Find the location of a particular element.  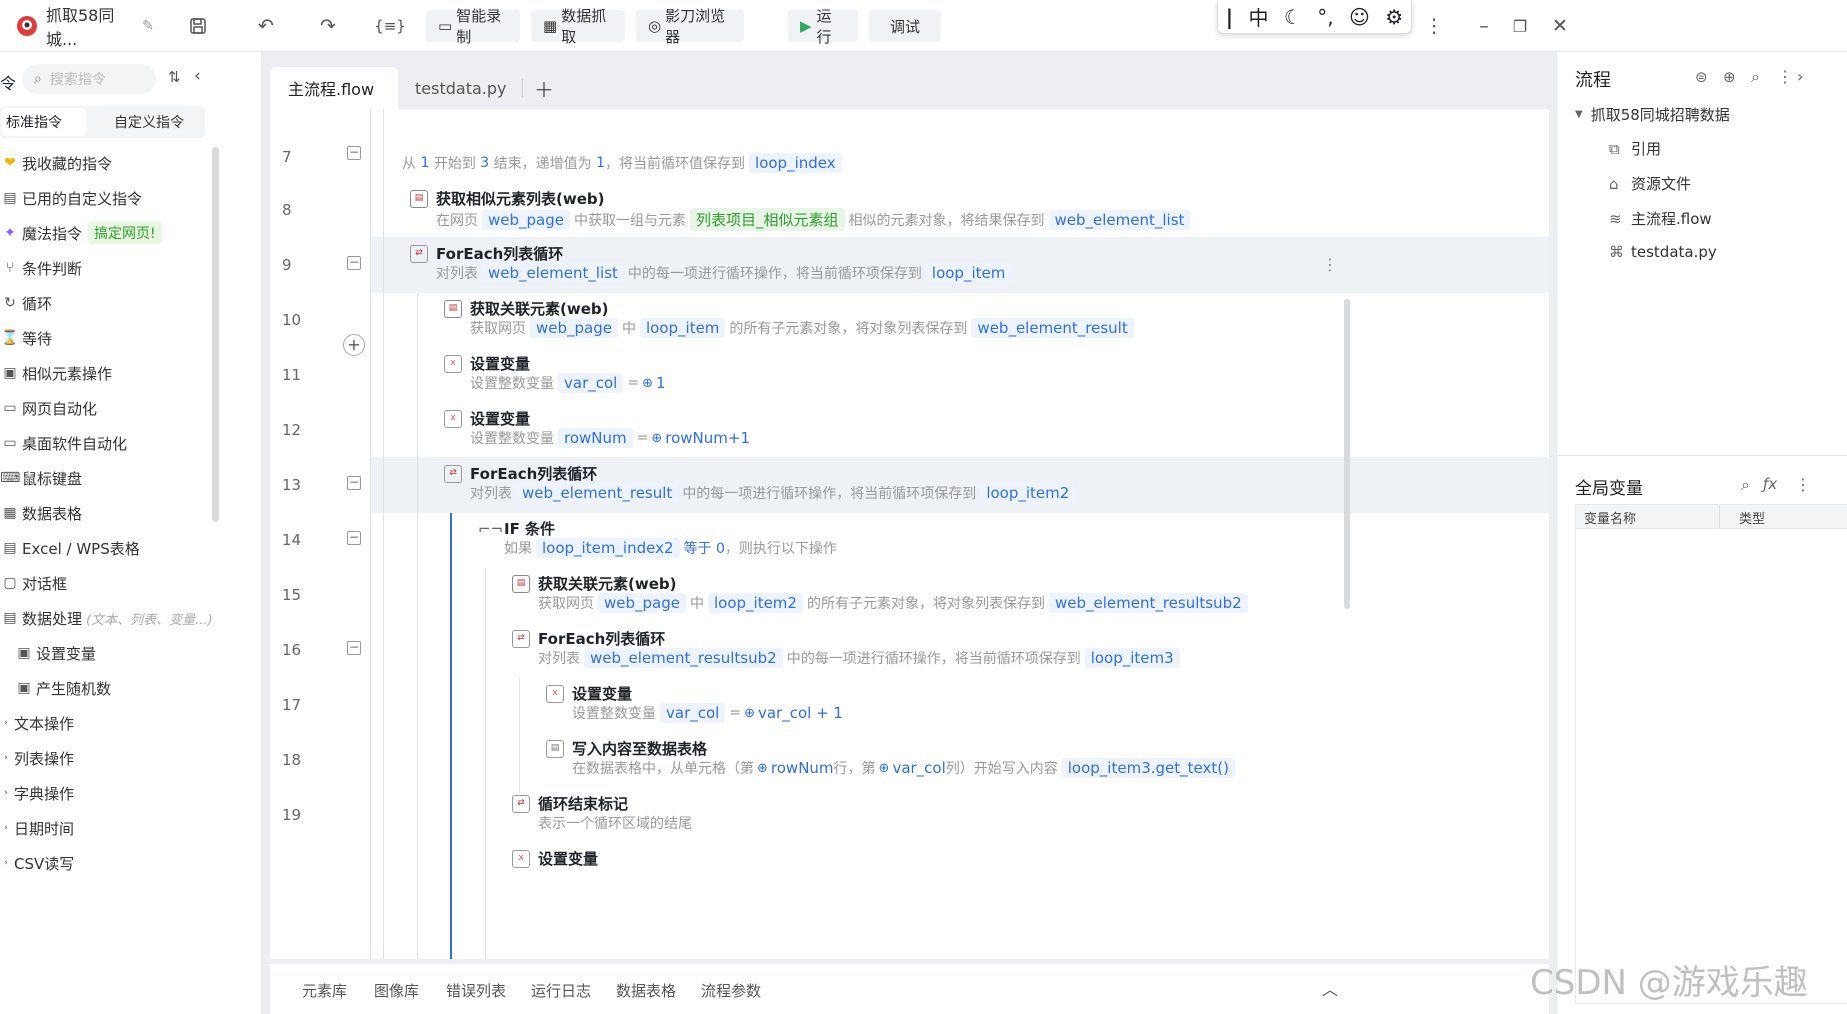

column-type: 类型 is located at coordinates (1752, 517).